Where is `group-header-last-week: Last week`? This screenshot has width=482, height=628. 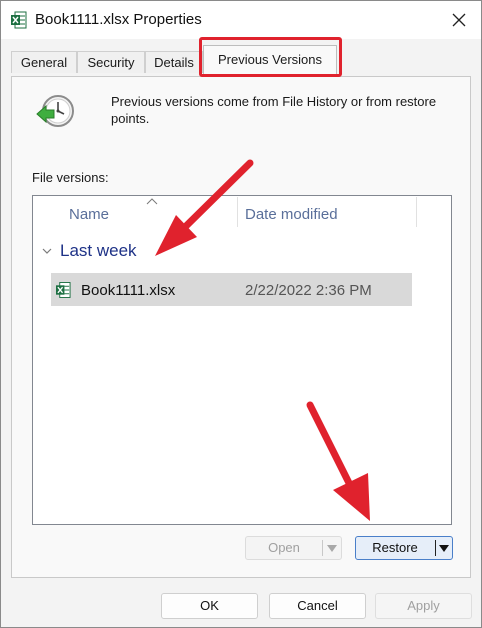 group-header-last-week: Last week is located at coordinates (98, 251).